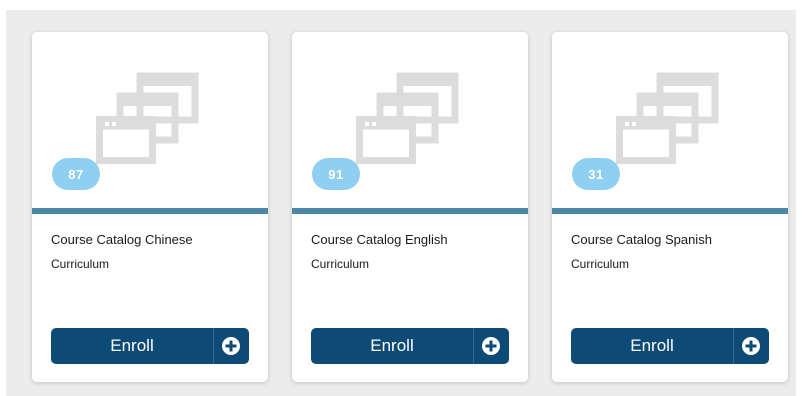  What do you see at coordinates (596, 174) in the screenshot?
I see `item-count-badge: 31` at bounding box center [596, 174].